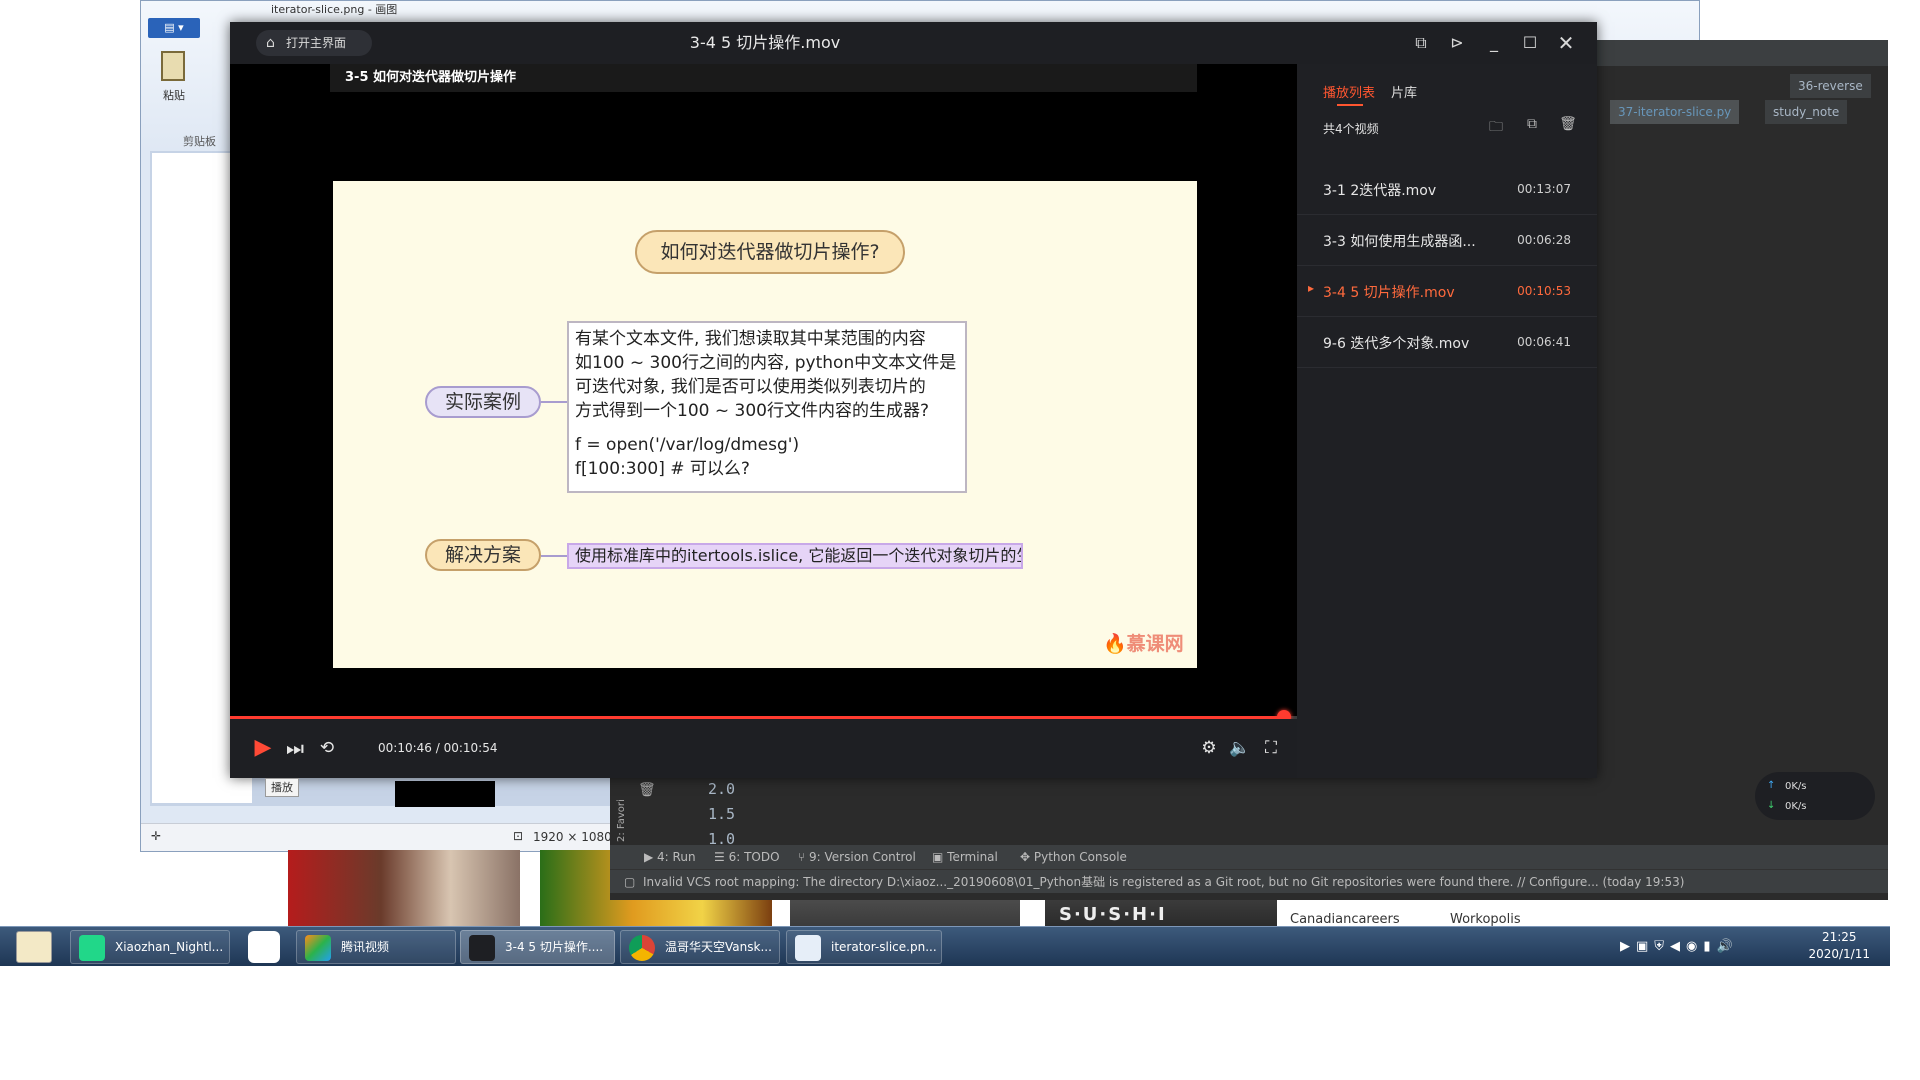 This screenshot has height=1080, width=1920. Describe the element at coordinates (1421, 43) in the screenshot. I see `mini-mode-icon: ⧉` at that location.